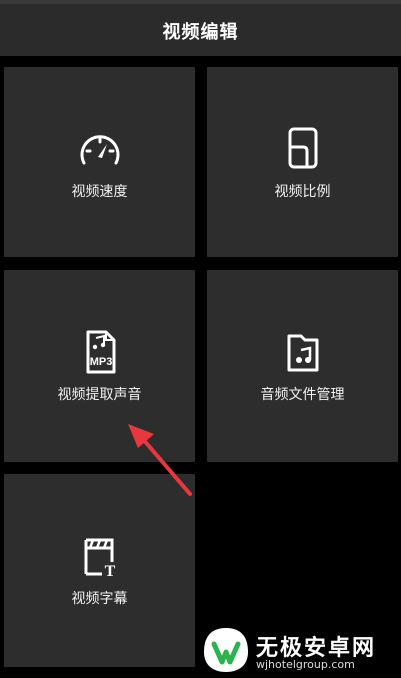 This screenshot has height=678, width=401. What do you see at coordinates (99, 192) in the screenshot?
I see `tile-label: 视频速度` at bounding box center [99, 192].